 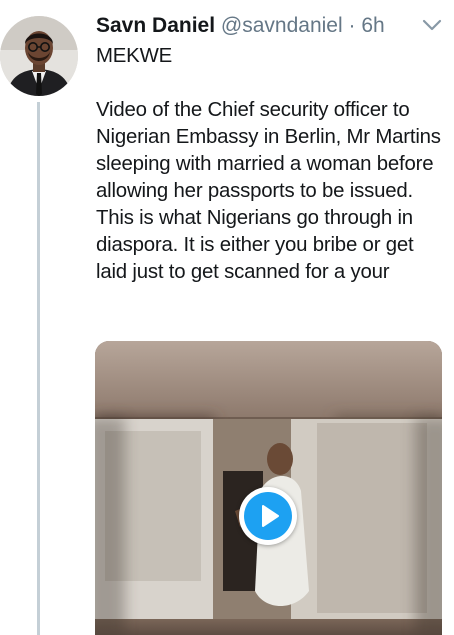 I want to click on avatar, so click(x=39, y=56).